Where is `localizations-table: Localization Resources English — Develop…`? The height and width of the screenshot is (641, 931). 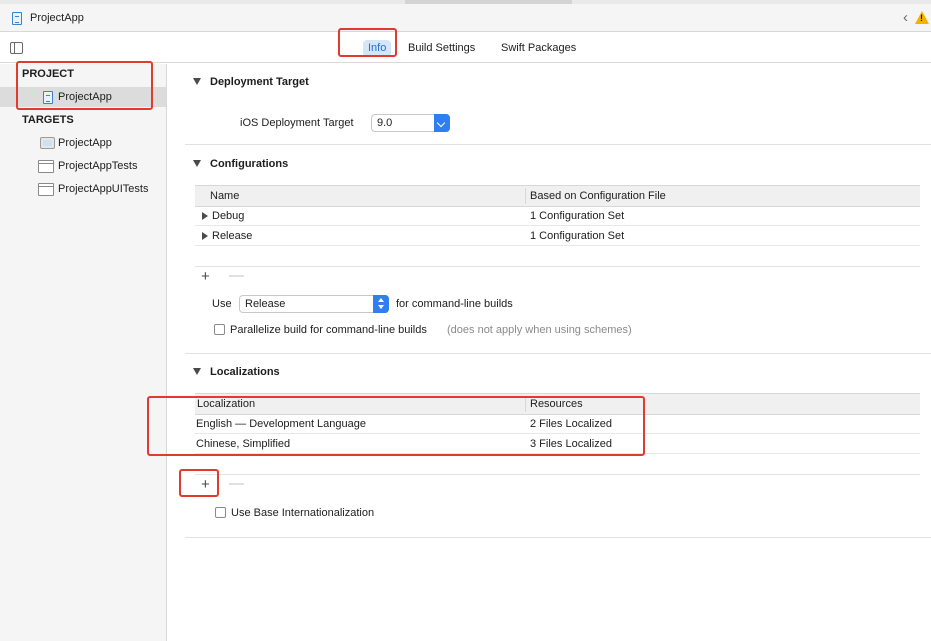
localizations-table: Localization Resources English — Develop… is located at coordinates (557, 424).